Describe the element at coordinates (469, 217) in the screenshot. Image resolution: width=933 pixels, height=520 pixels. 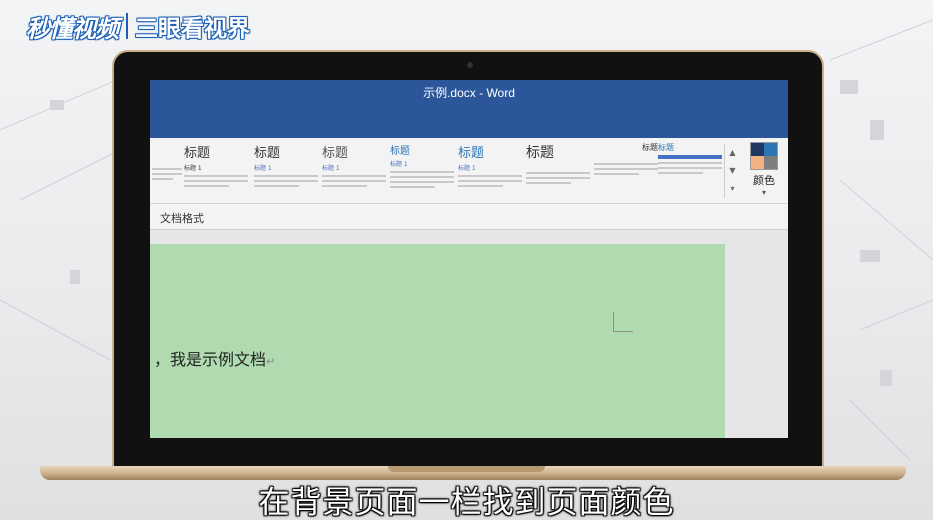
I see `ribbon-group-bar: 文档格式` at that location.